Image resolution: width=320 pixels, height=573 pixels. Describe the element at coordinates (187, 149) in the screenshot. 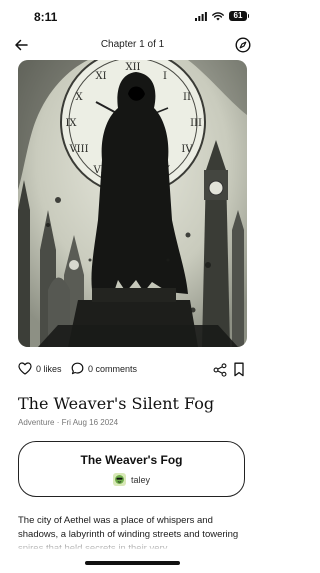

I see `svg-text: IV` at that location.